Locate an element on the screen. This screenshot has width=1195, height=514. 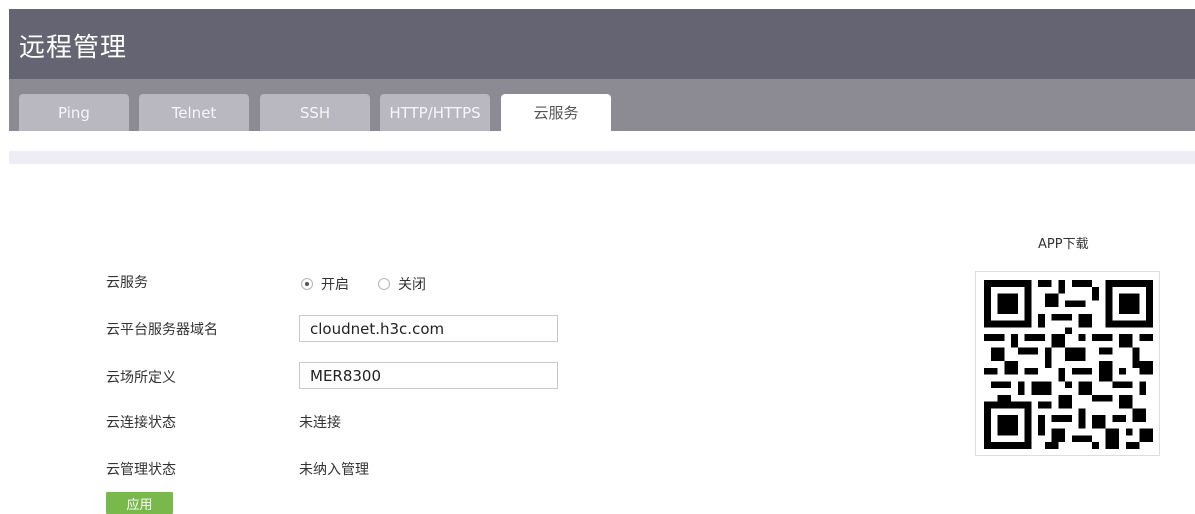
tab-ssh: SSH is located at coordinates (315, 112).